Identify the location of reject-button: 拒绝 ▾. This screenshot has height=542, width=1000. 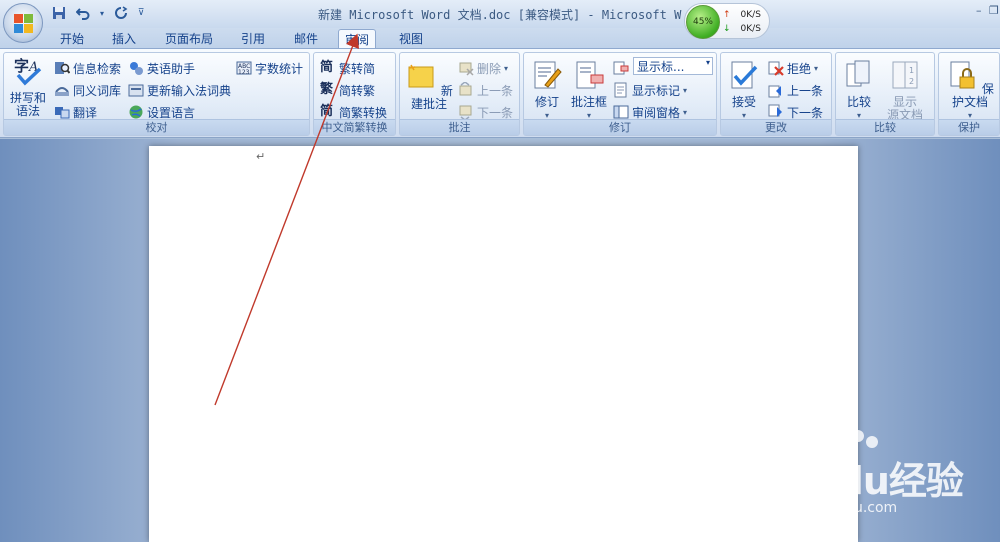
(793, 68).